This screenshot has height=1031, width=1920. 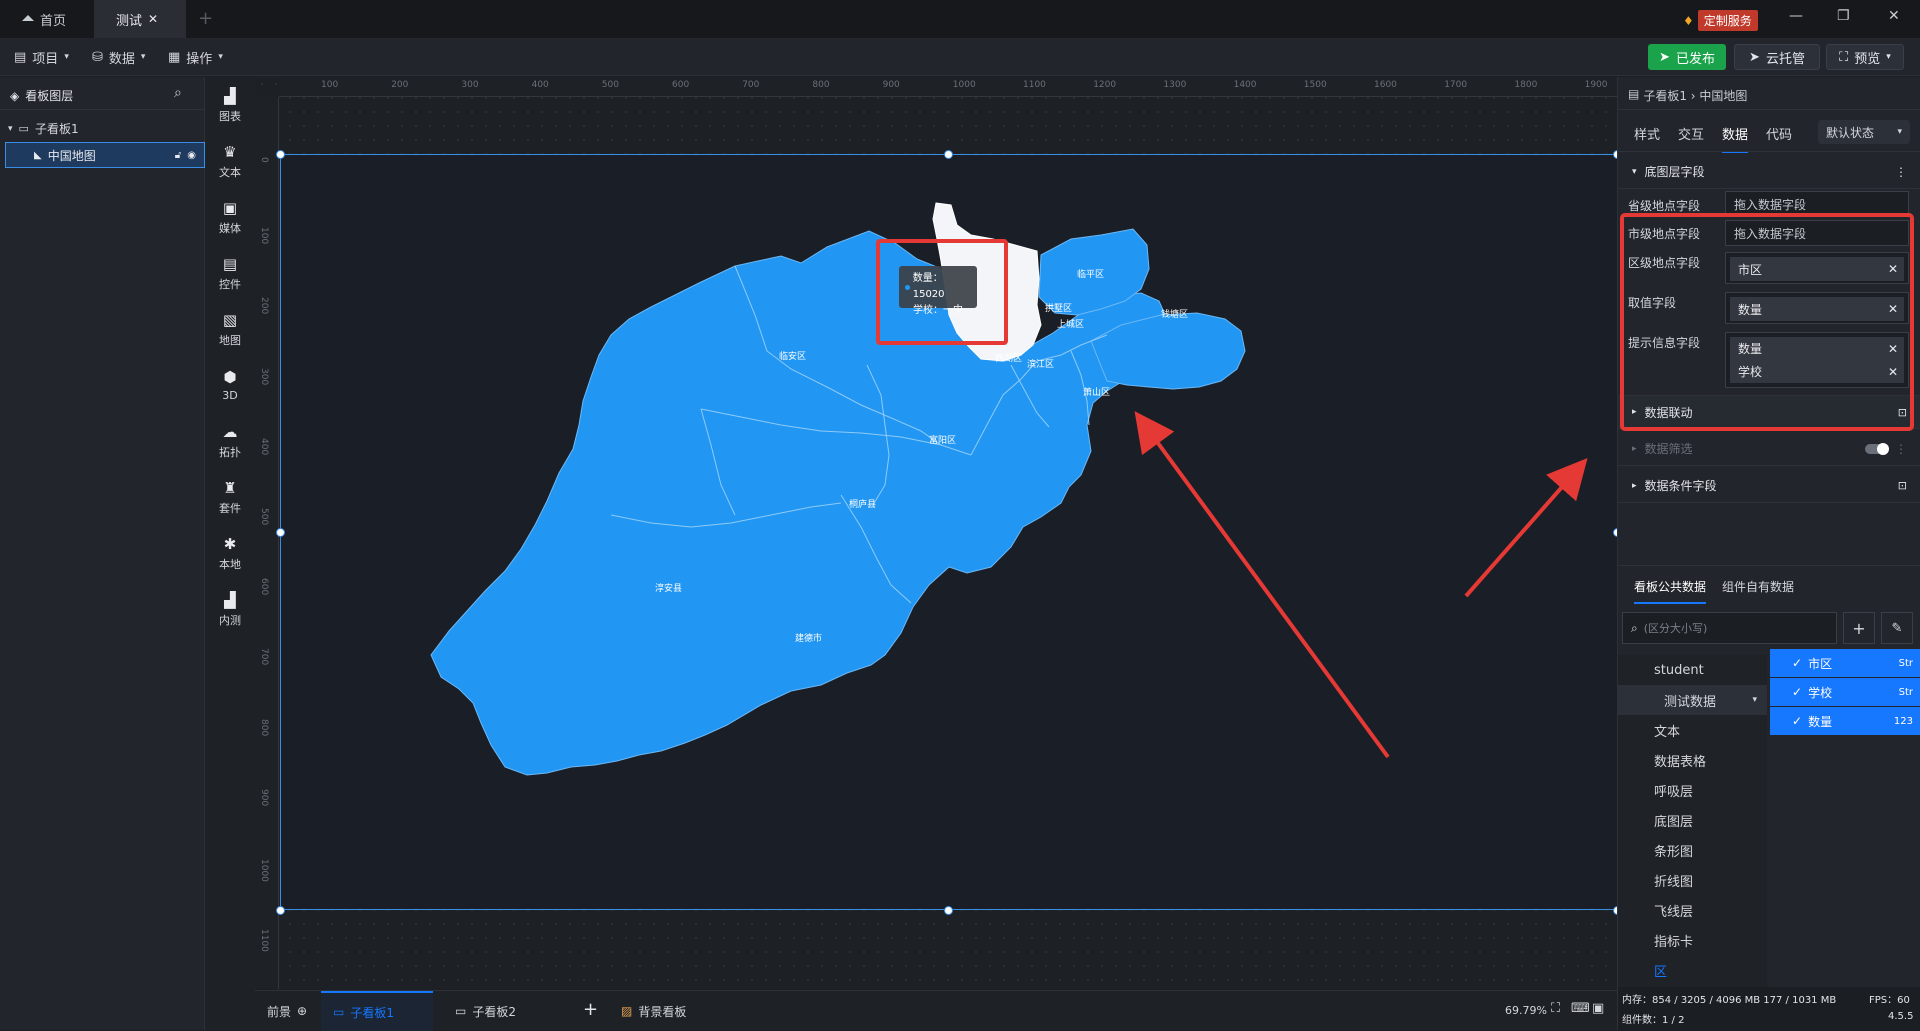 I want to click on annotation-box-fields, so click(x=1767, y=322).